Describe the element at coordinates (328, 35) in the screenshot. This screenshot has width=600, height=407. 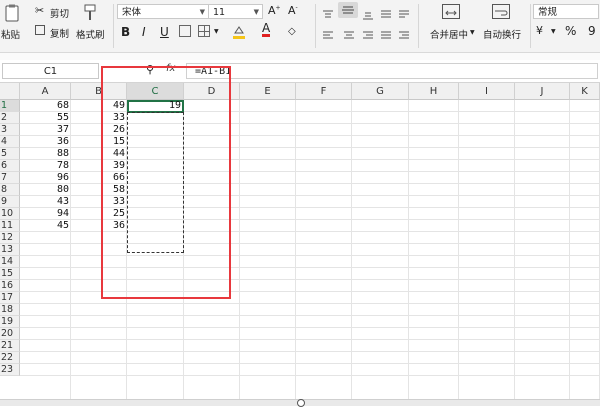
I see `align-left-icon` at that location.